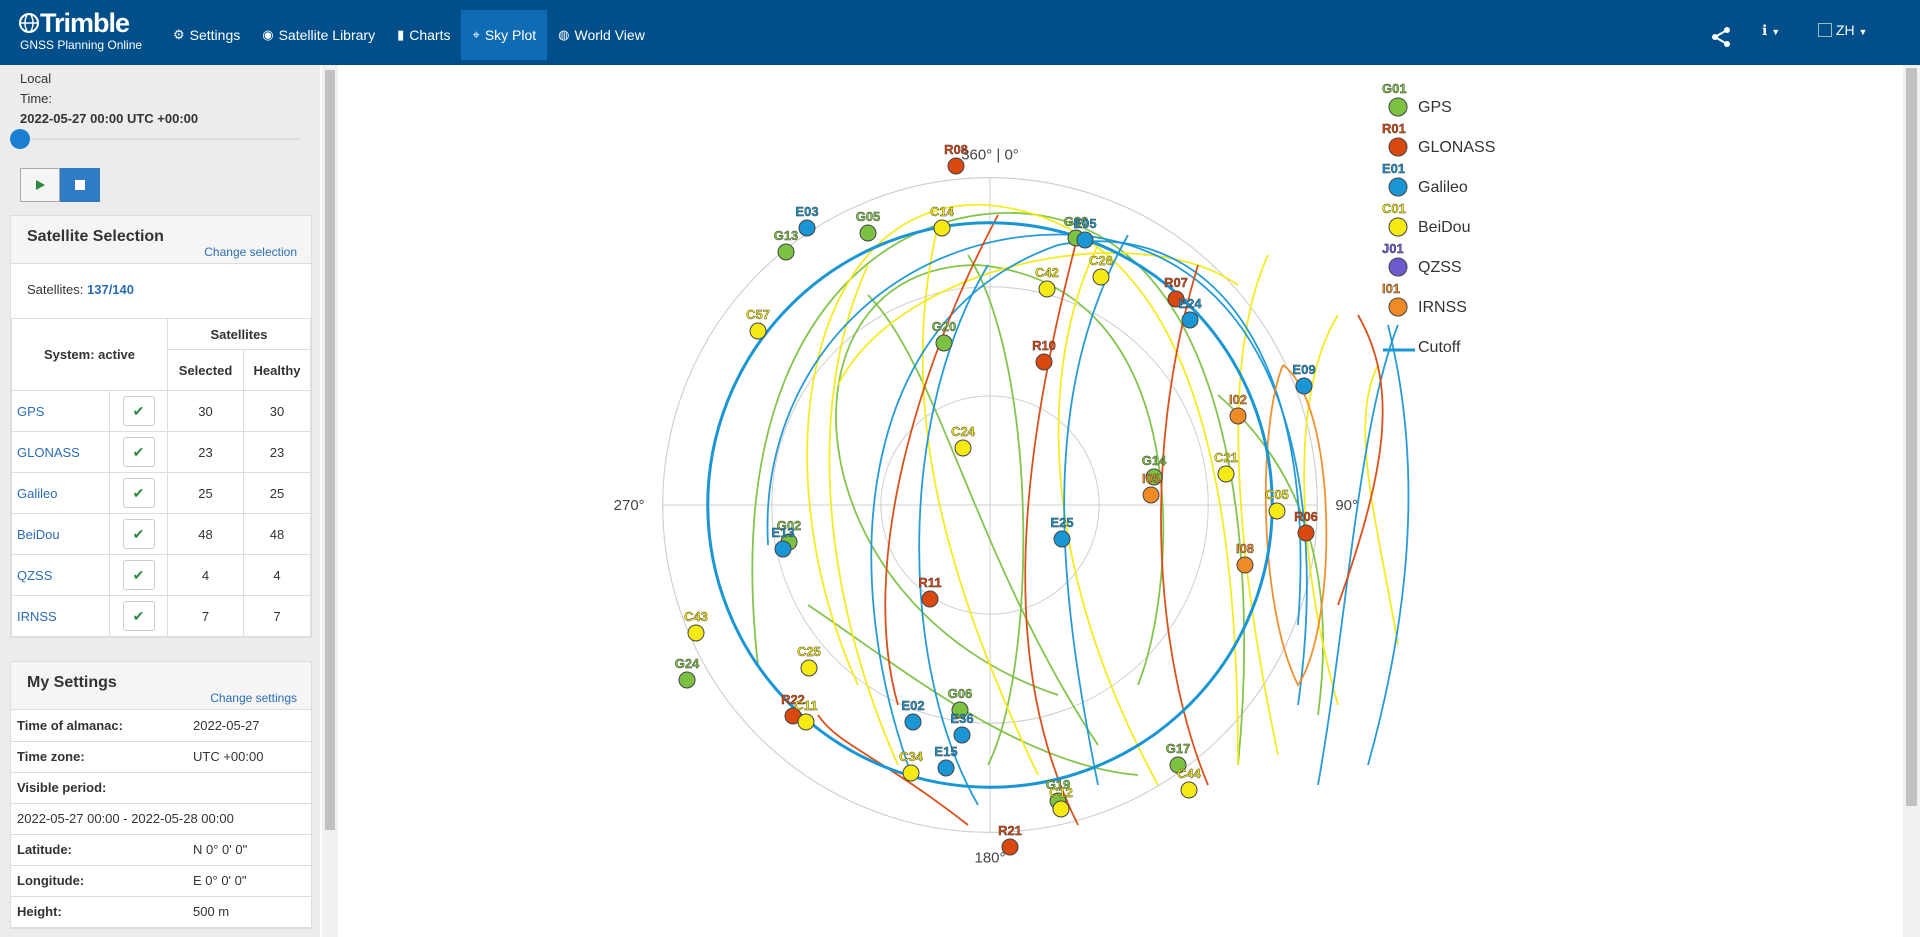 This screenshot has width=1920, height=937. What do you see at coordinates (996, 510) in the screenshot?
I see `satellite-track` at bounding box center [996, 510].